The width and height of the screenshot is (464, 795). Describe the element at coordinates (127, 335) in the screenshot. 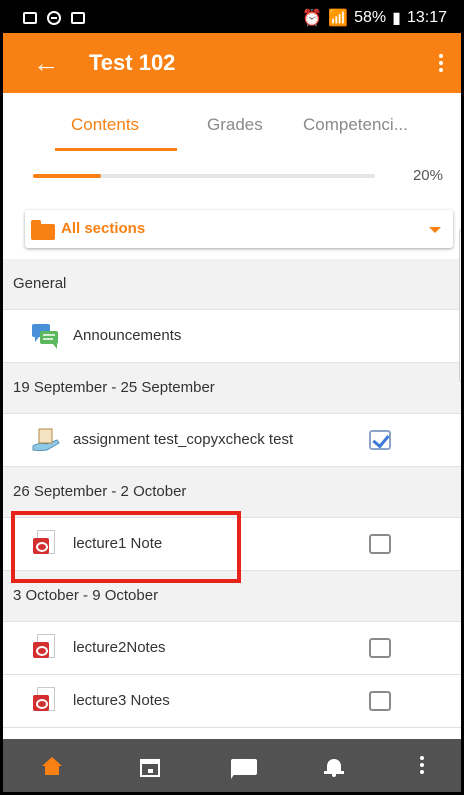

I see `list-item-label: Announcements` at that location.